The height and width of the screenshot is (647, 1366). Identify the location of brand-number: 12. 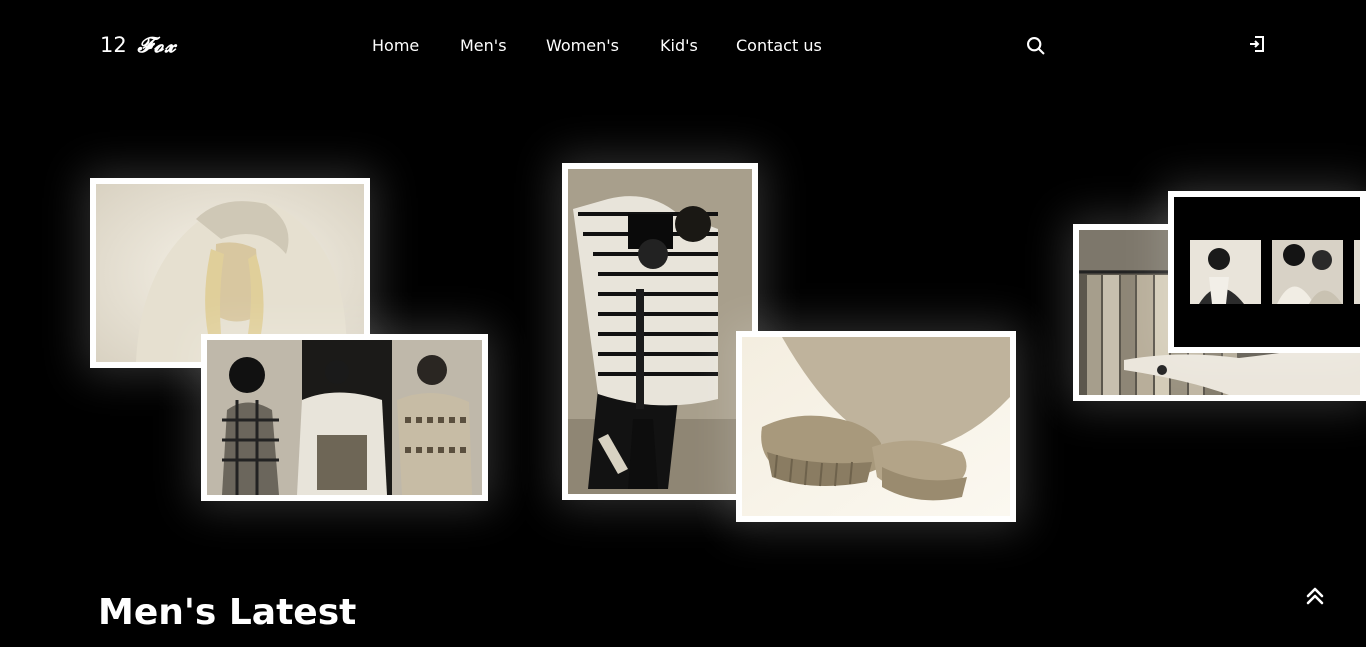
(113, 45).